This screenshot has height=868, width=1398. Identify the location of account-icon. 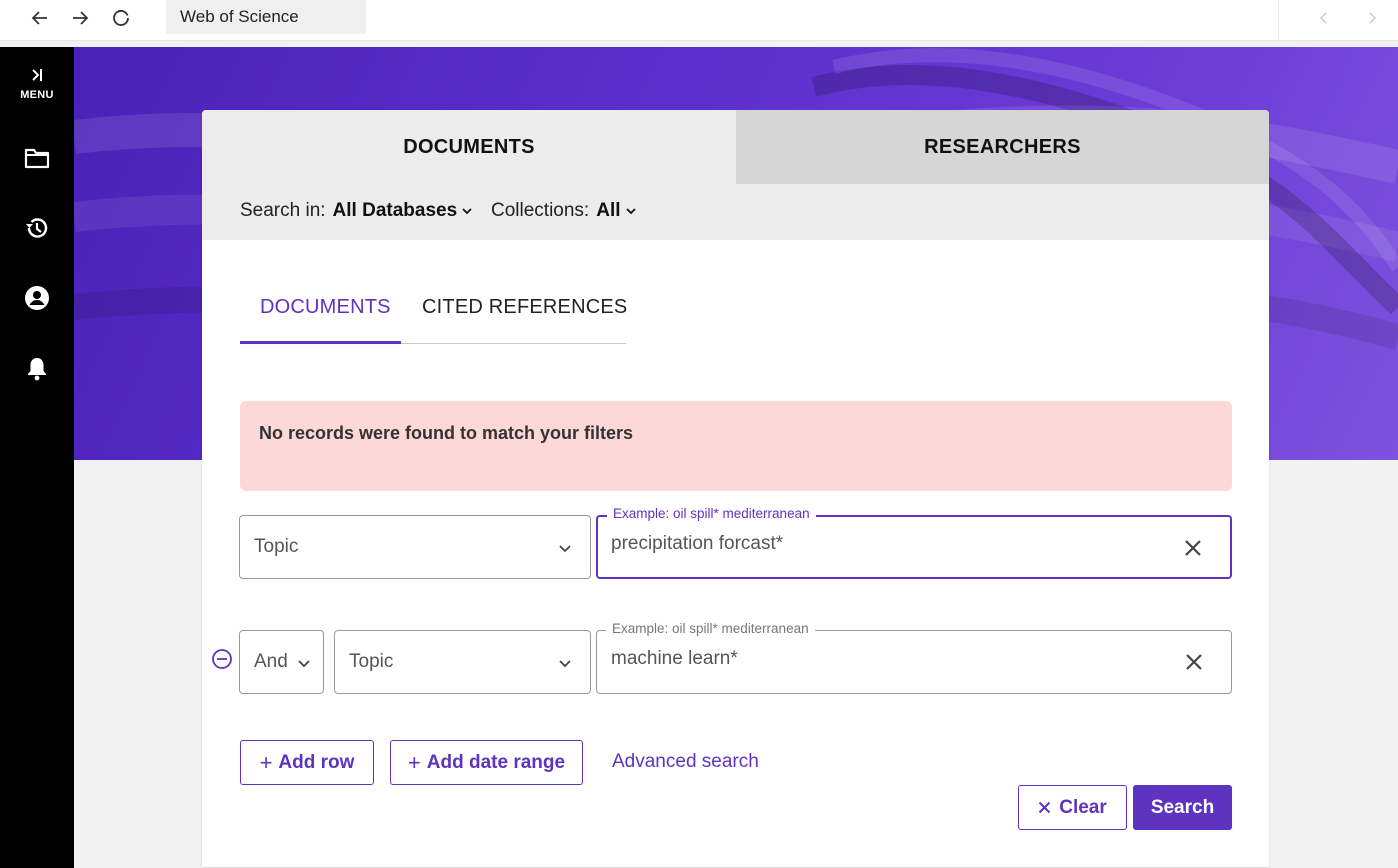
(37, 298).